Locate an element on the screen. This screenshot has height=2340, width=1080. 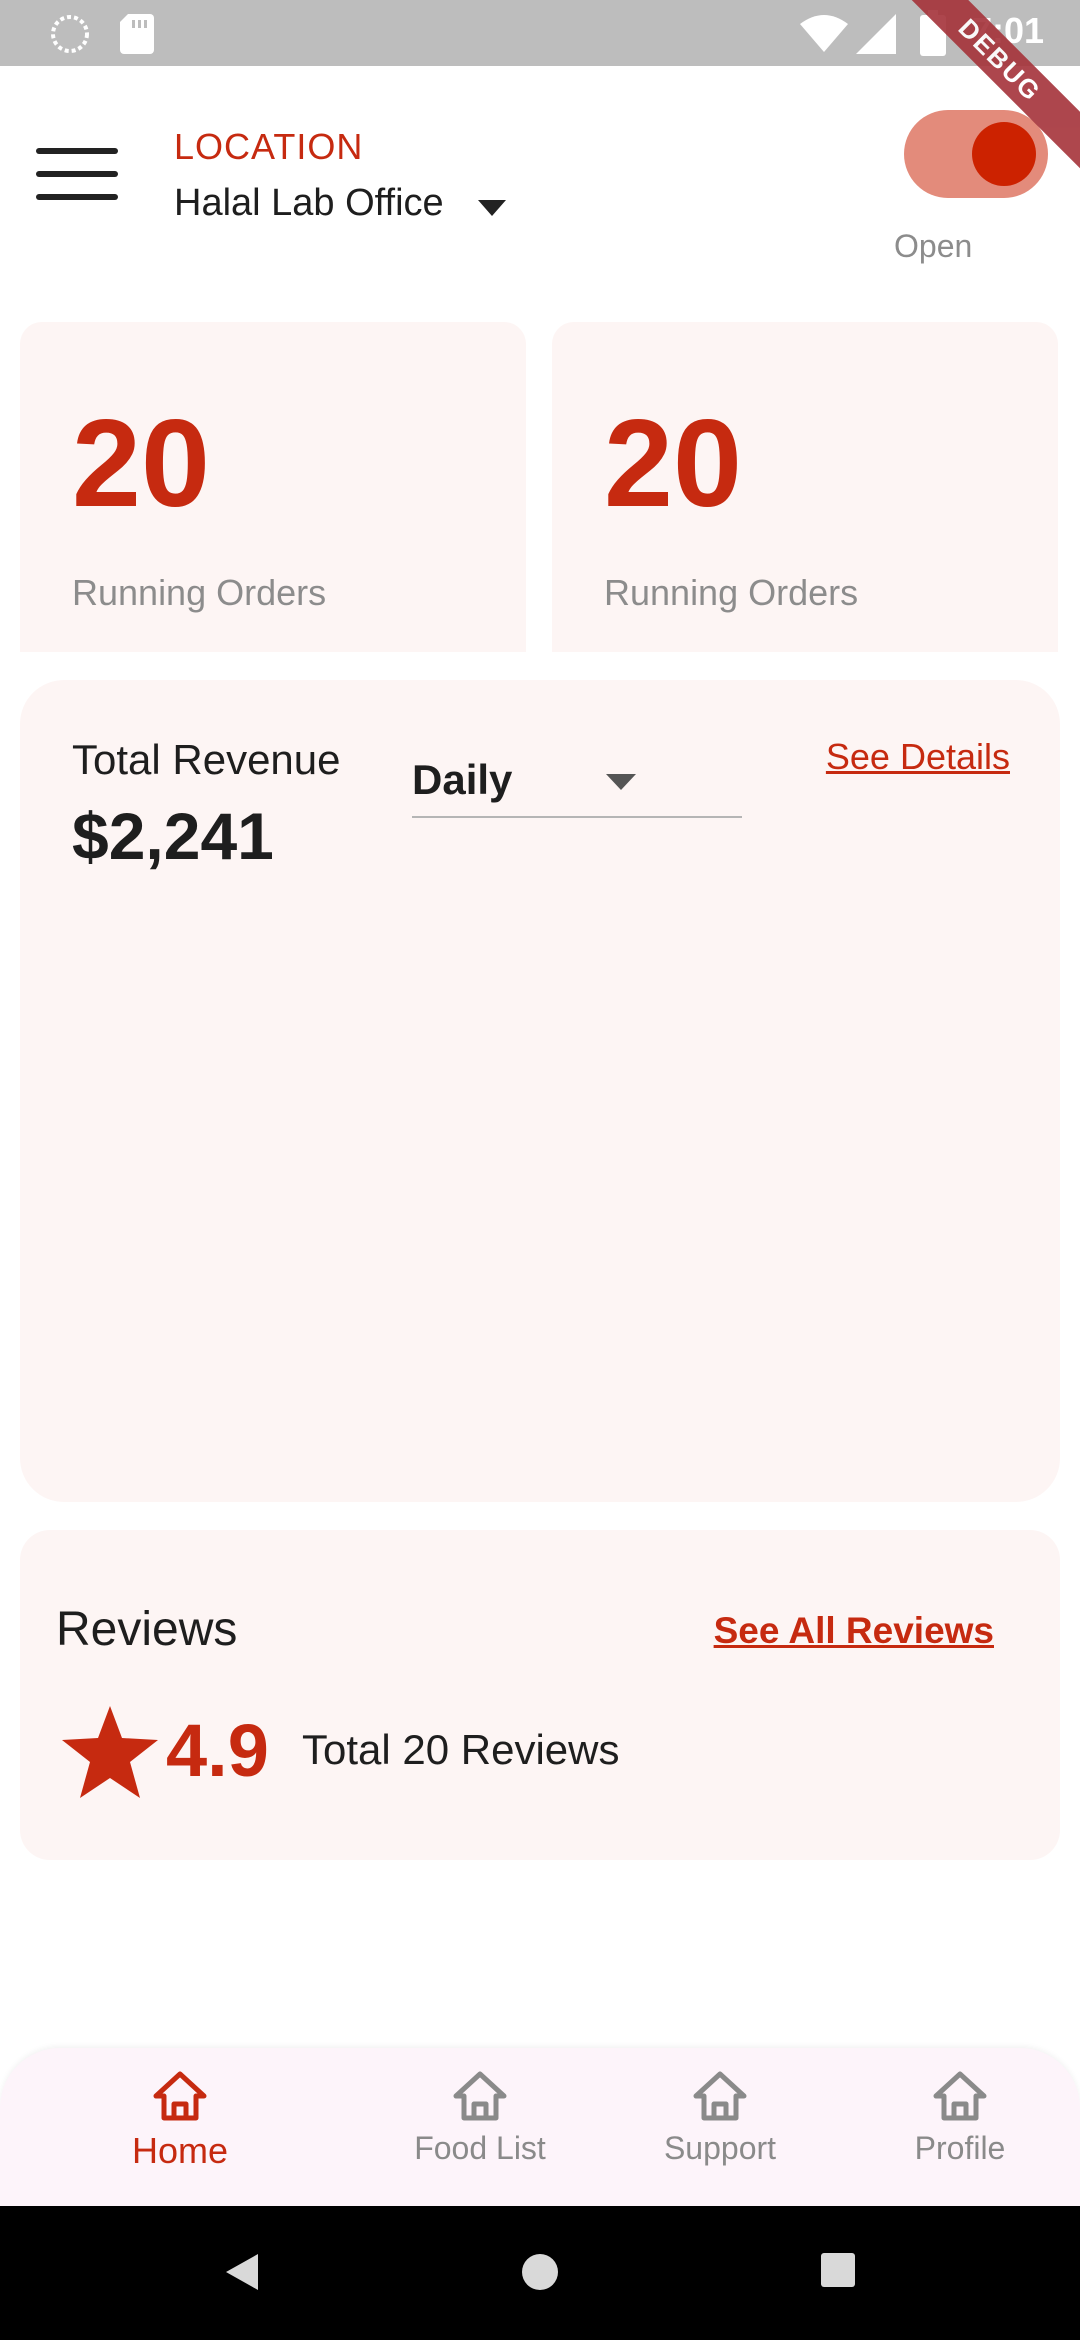
location-label: LOCATION is located at coordinates (269, 146).